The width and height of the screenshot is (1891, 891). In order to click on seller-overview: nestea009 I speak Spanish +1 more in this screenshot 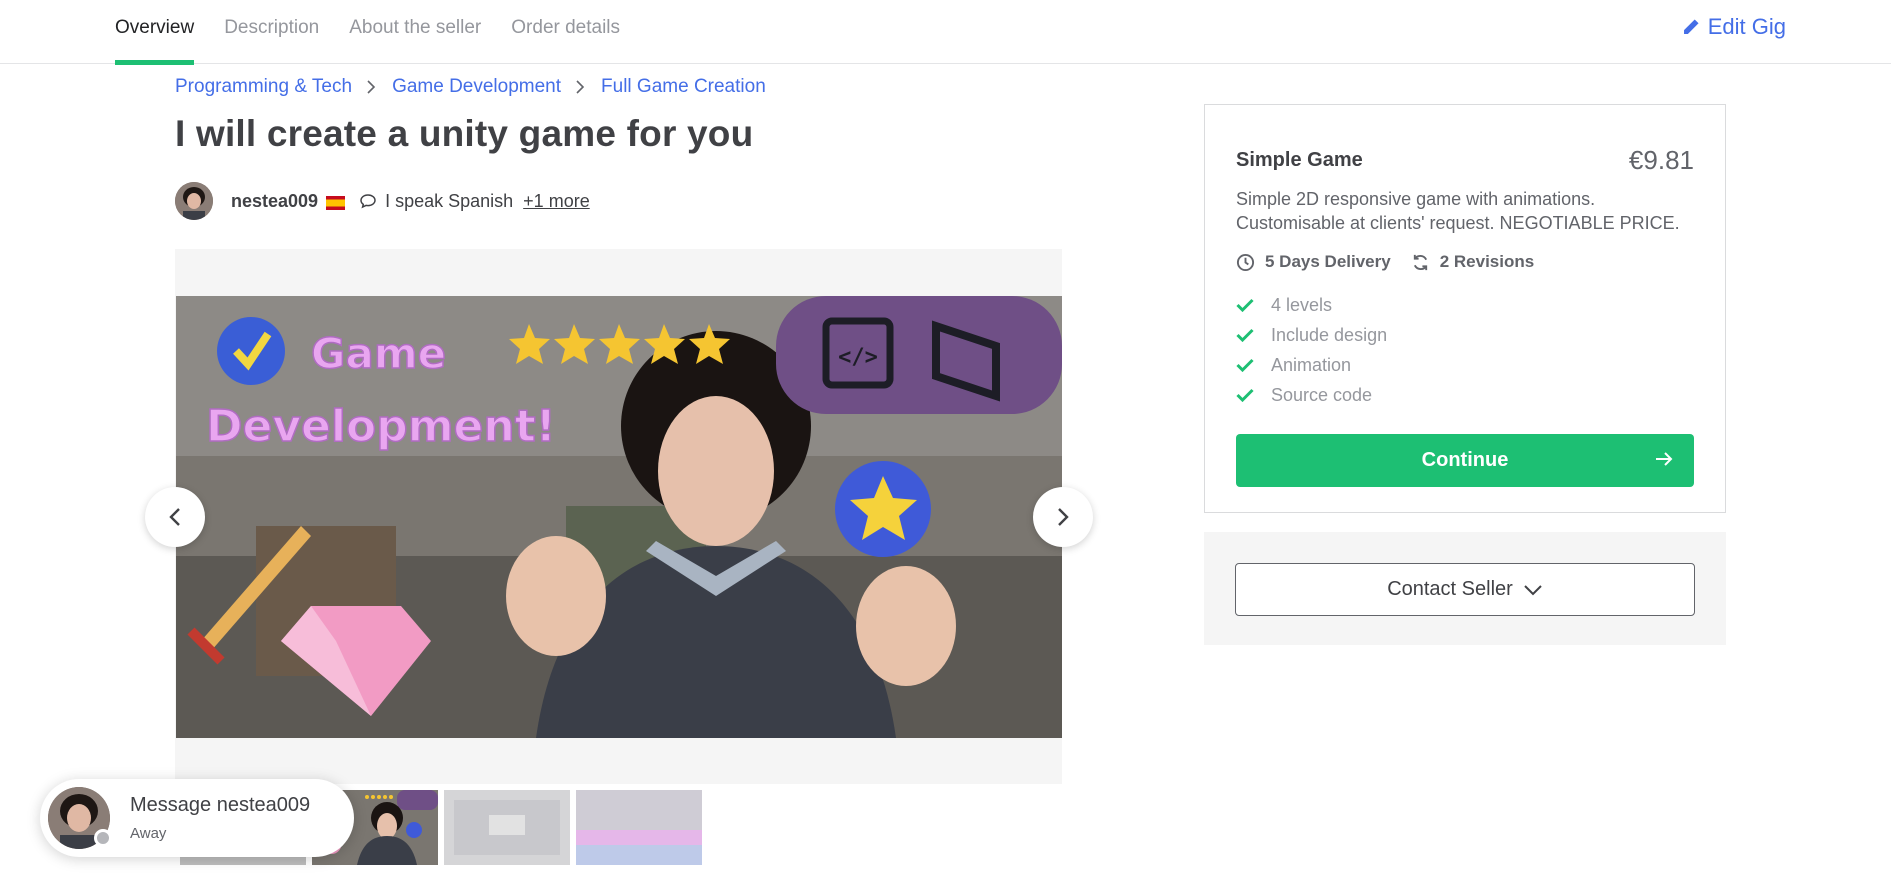, I will do `click(382, 201)`.